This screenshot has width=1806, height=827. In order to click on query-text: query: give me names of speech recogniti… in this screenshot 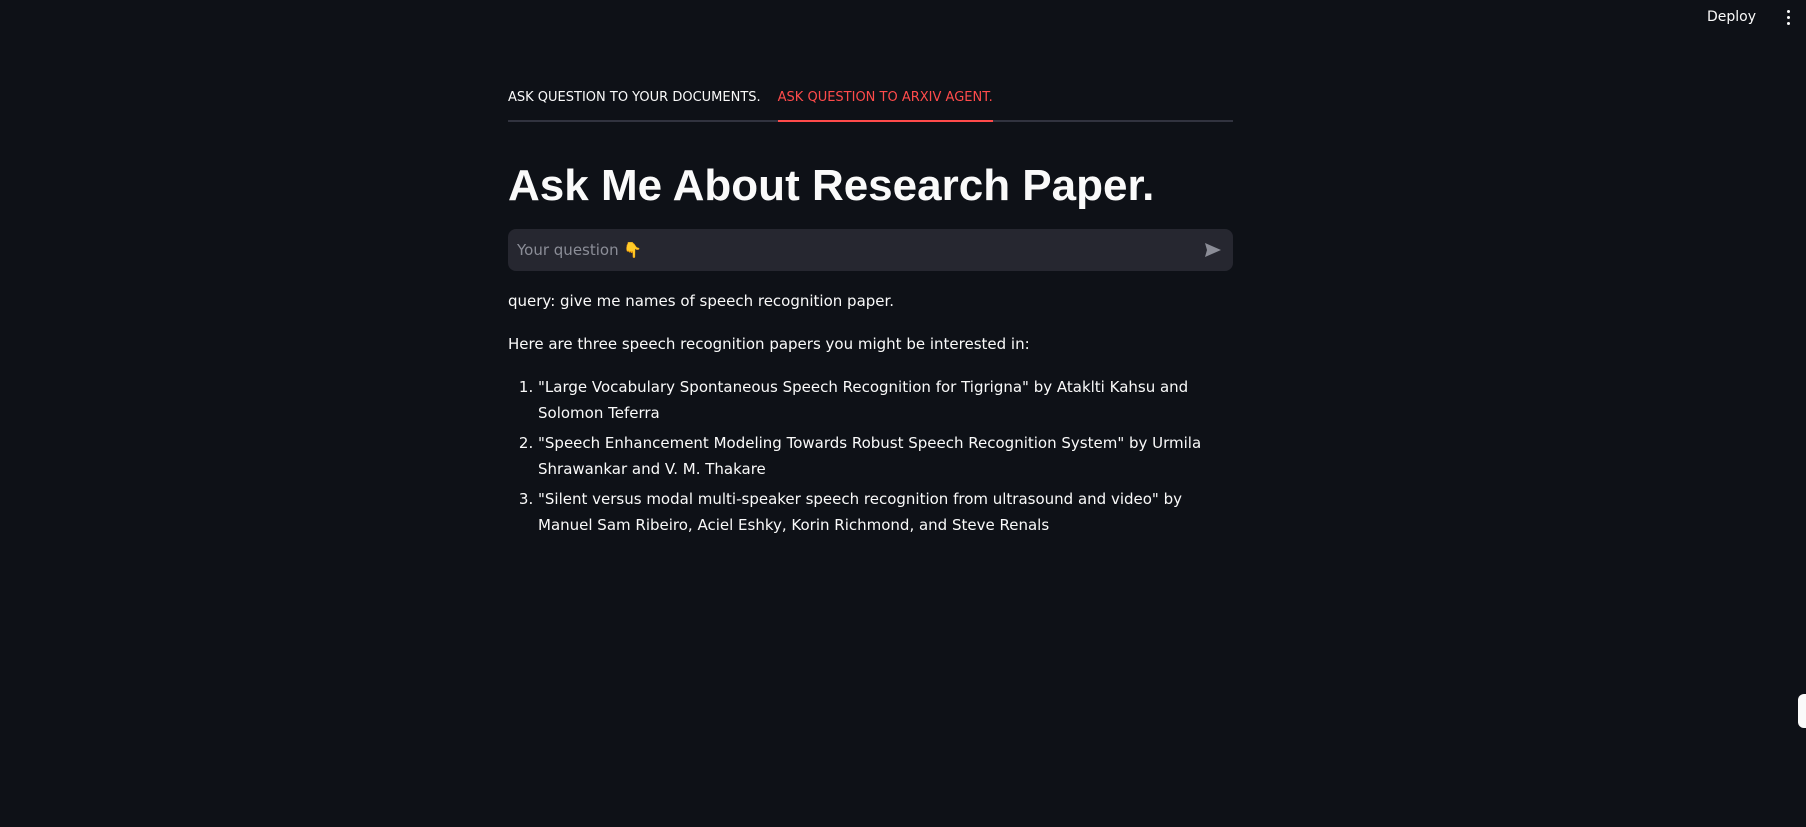, I will do `click(701, 301)`.